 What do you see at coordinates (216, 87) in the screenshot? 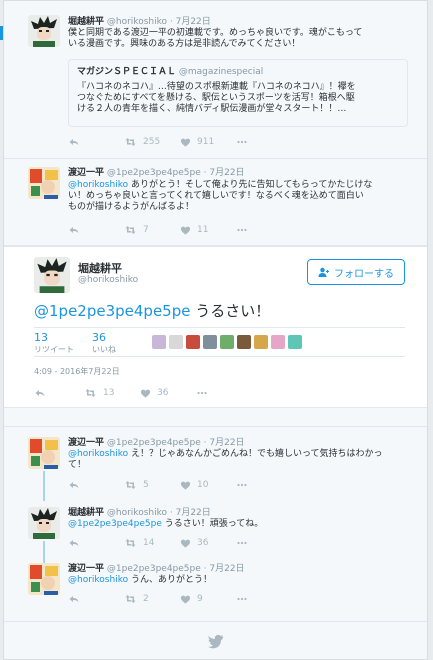
I see `quoted-text-line: 『ハコネのネコハ』…待望のスポ根新連載『ハコネのネコハ』！襷を` at bounding box center [216, 87].